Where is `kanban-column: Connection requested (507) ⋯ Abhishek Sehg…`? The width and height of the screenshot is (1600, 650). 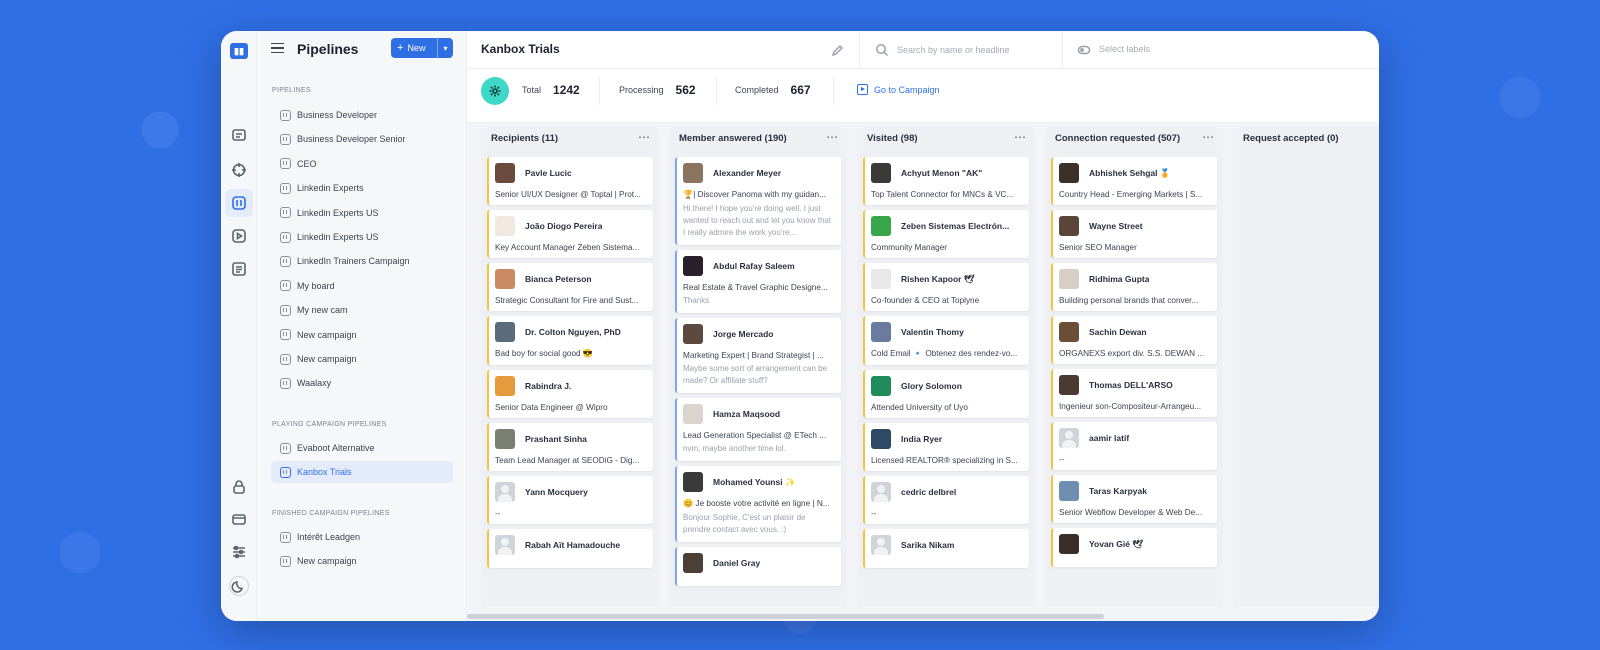 kanban-column: Connection requested (507) ⋯ Abhishek Sehg… is located at coordinates (1134, 367).